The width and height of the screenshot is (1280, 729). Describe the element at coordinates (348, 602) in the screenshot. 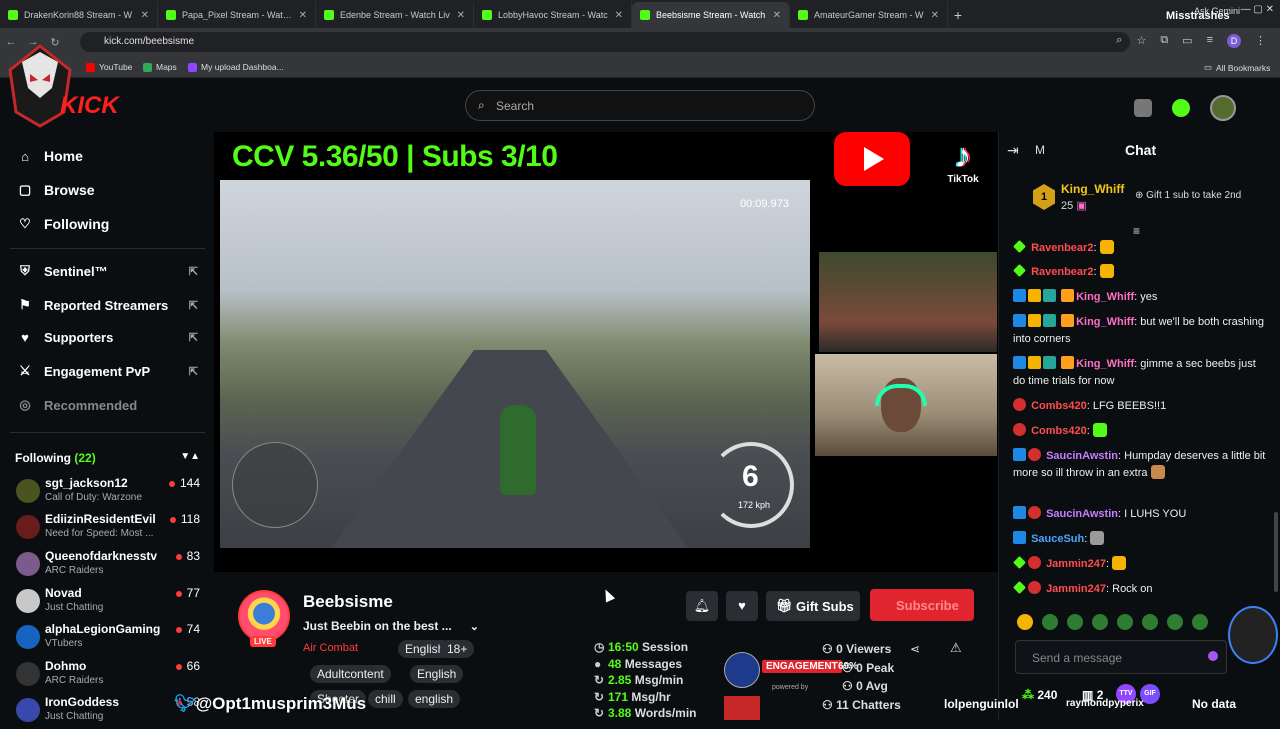

I see `channel-name: Beebsisme` at that location.